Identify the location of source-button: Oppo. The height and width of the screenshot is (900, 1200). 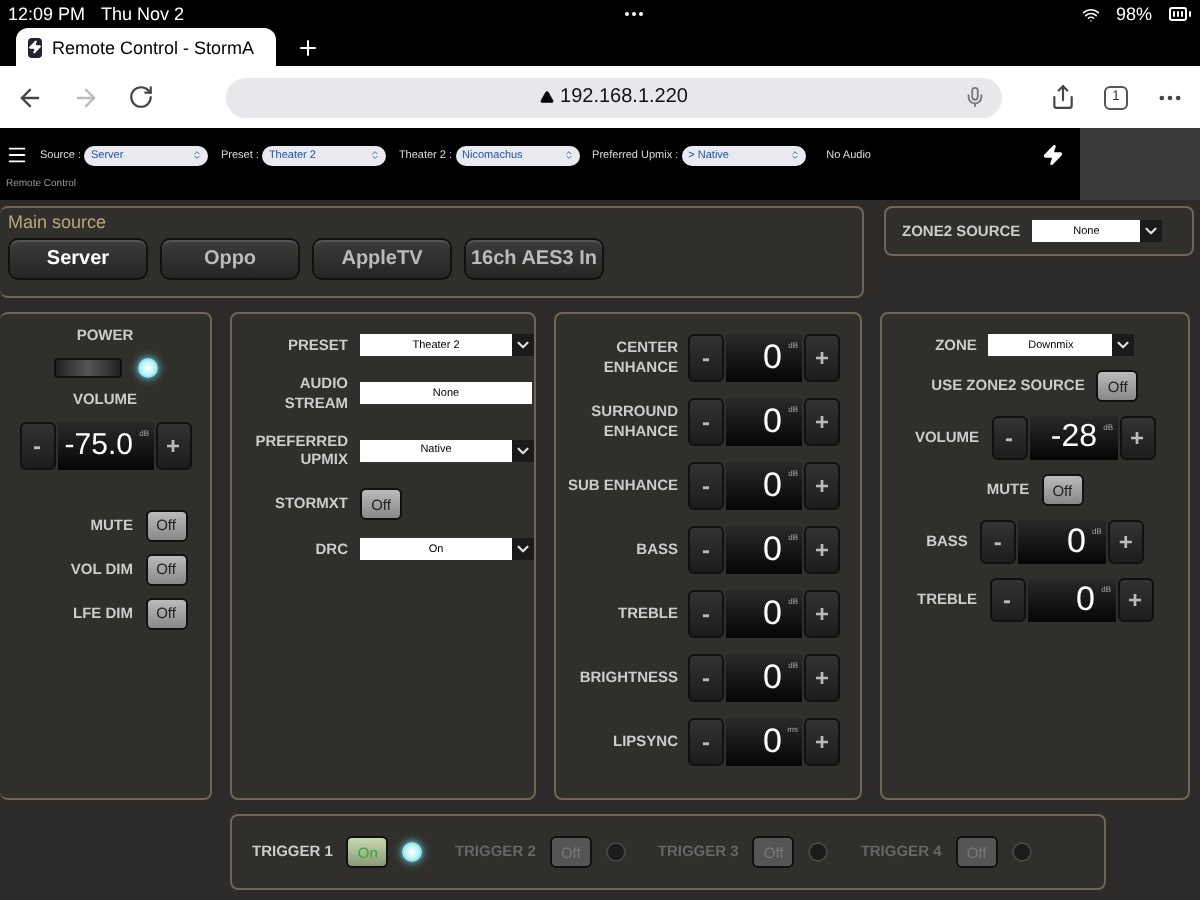
(230, 259).